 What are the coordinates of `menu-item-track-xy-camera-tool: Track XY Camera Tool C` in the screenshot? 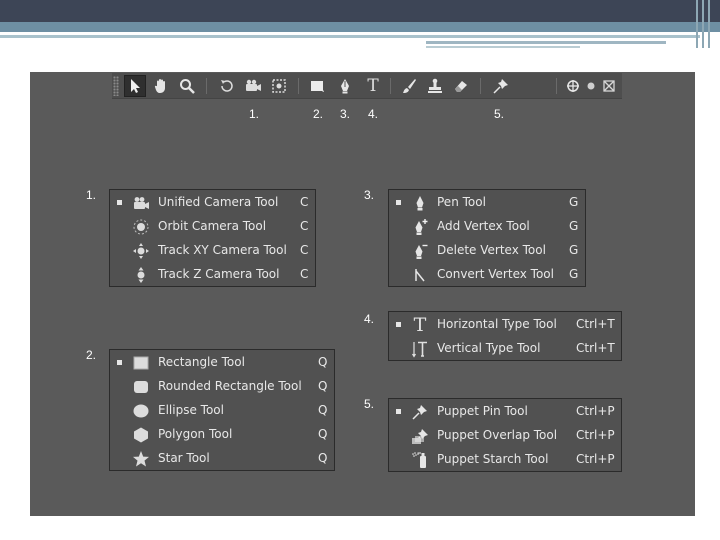 It's located at (212, 251).